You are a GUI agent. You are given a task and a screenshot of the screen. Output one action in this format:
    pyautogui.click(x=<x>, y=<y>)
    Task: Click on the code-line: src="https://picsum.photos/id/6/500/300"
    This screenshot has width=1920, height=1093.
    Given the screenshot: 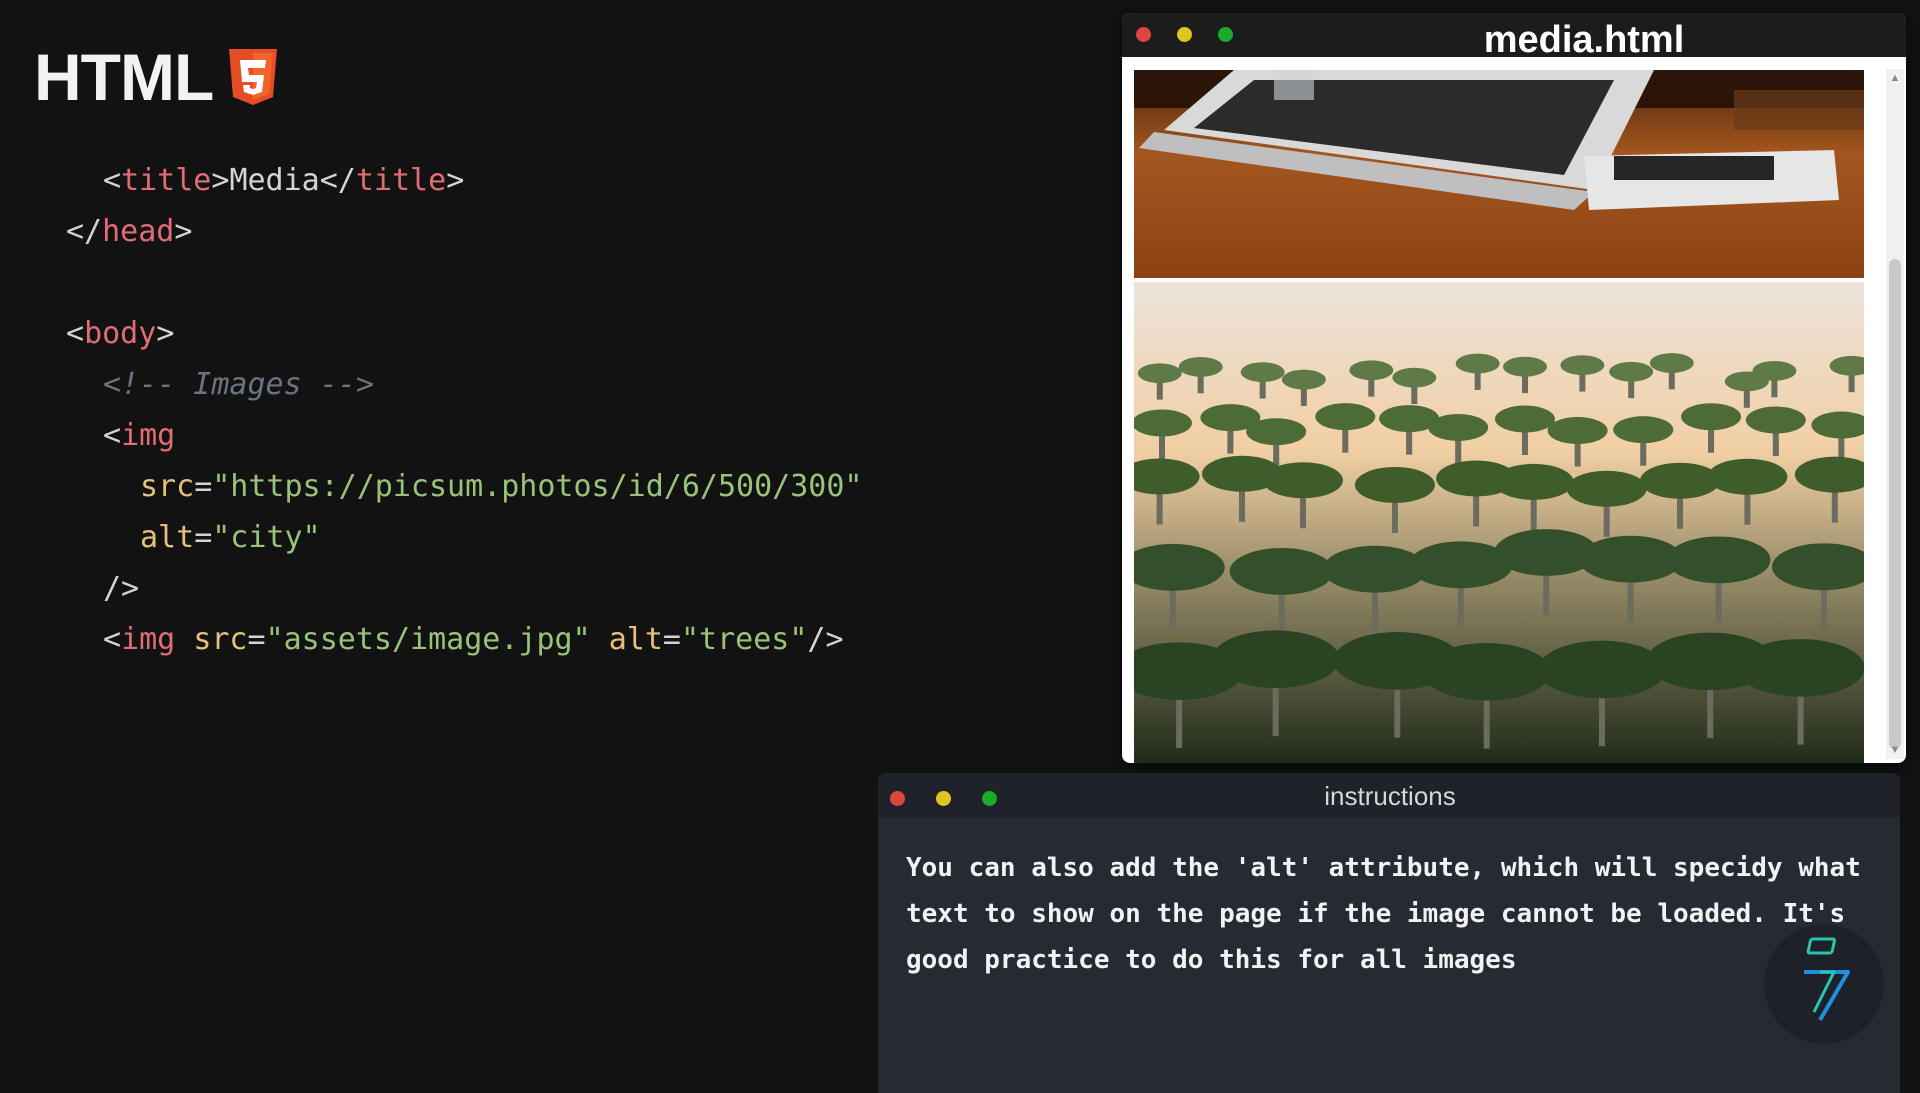 What is the action you would take?
    pyautogui.click(x=464, y=486)
    